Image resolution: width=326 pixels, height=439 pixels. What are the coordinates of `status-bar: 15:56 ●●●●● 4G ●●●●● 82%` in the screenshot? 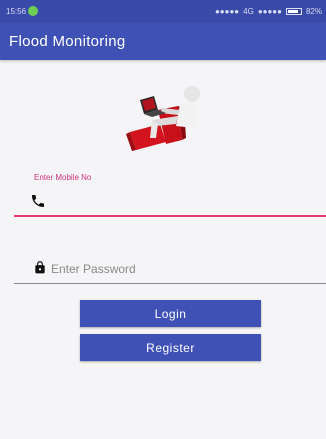 It's located at (163, 11).